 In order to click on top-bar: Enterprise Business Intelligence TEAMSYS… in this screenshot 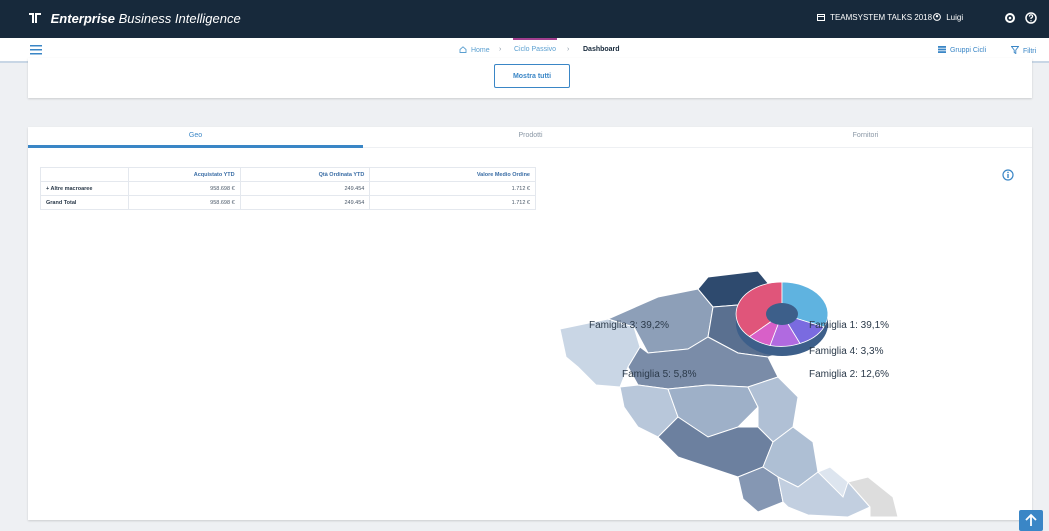, I will do `click(524, 19)`.